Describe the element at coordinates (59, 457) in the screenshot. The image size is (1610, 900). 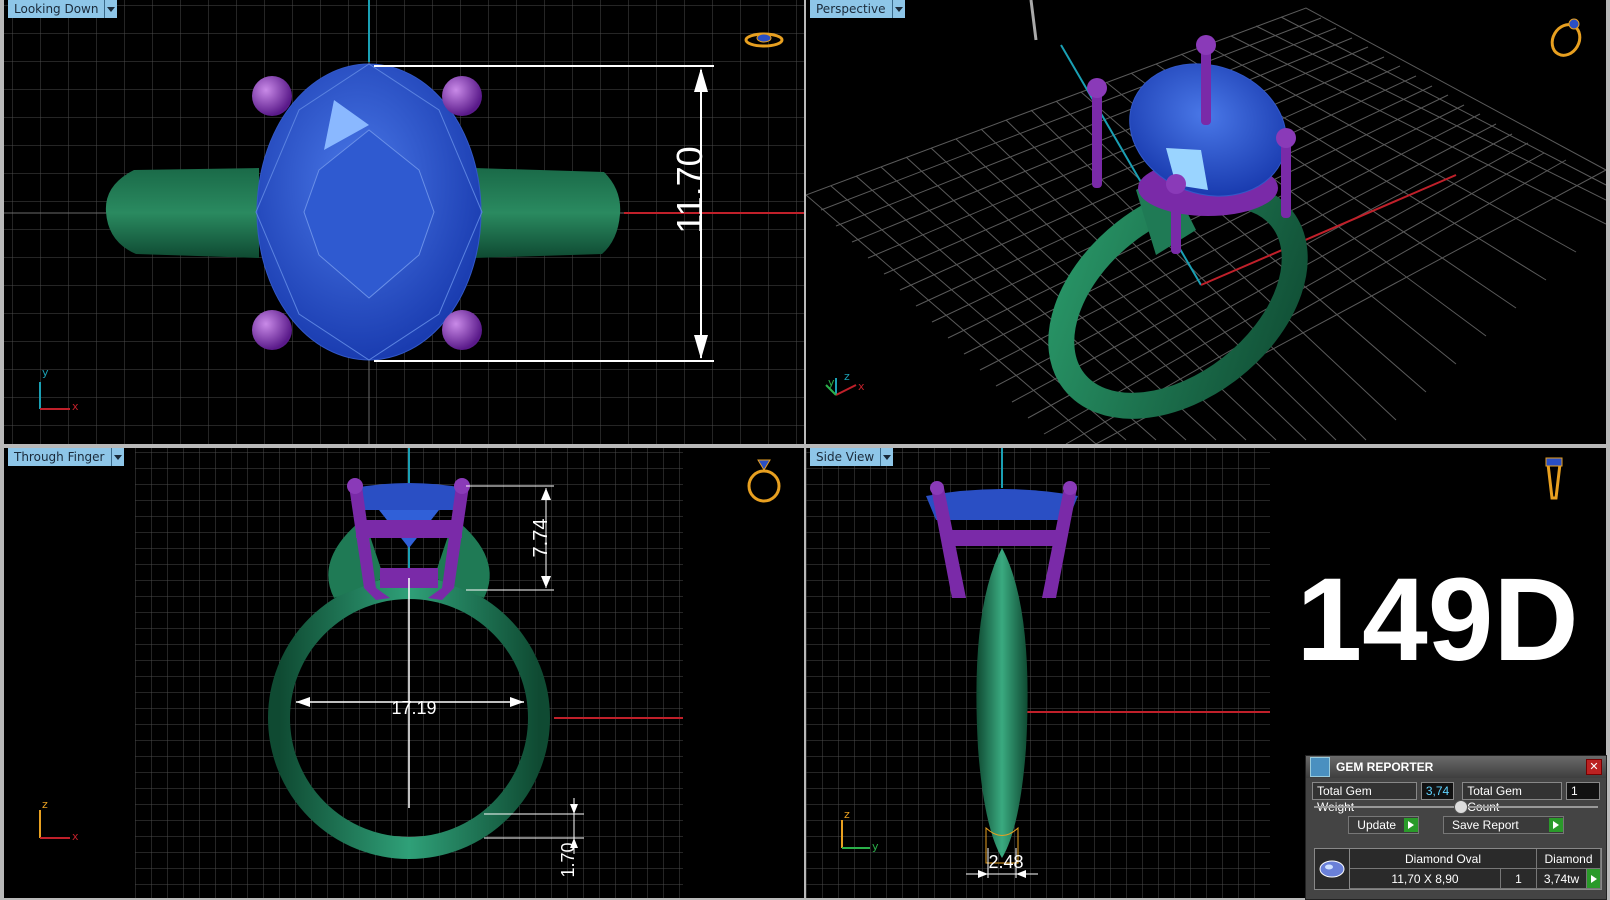
I see `viewport-label: Through Finger` at that location.